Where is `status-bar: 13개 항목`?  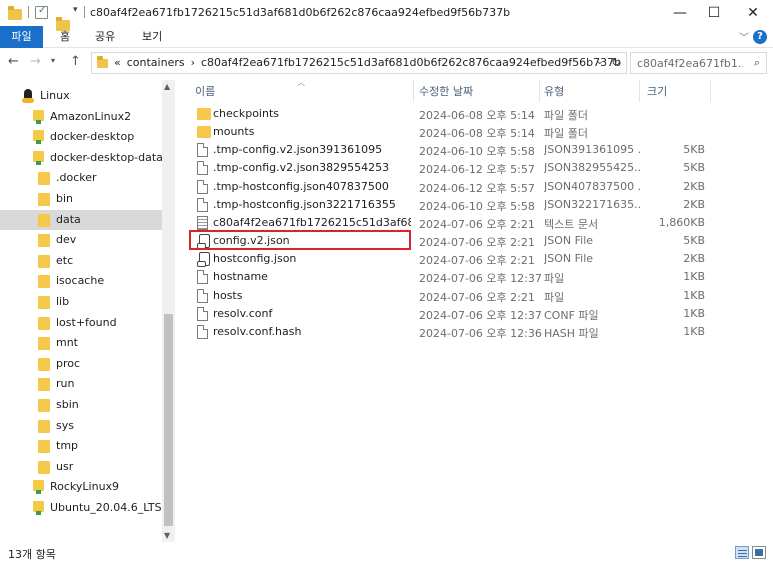
status-bar: 13개 항목 is located at coordinates (386, 553).